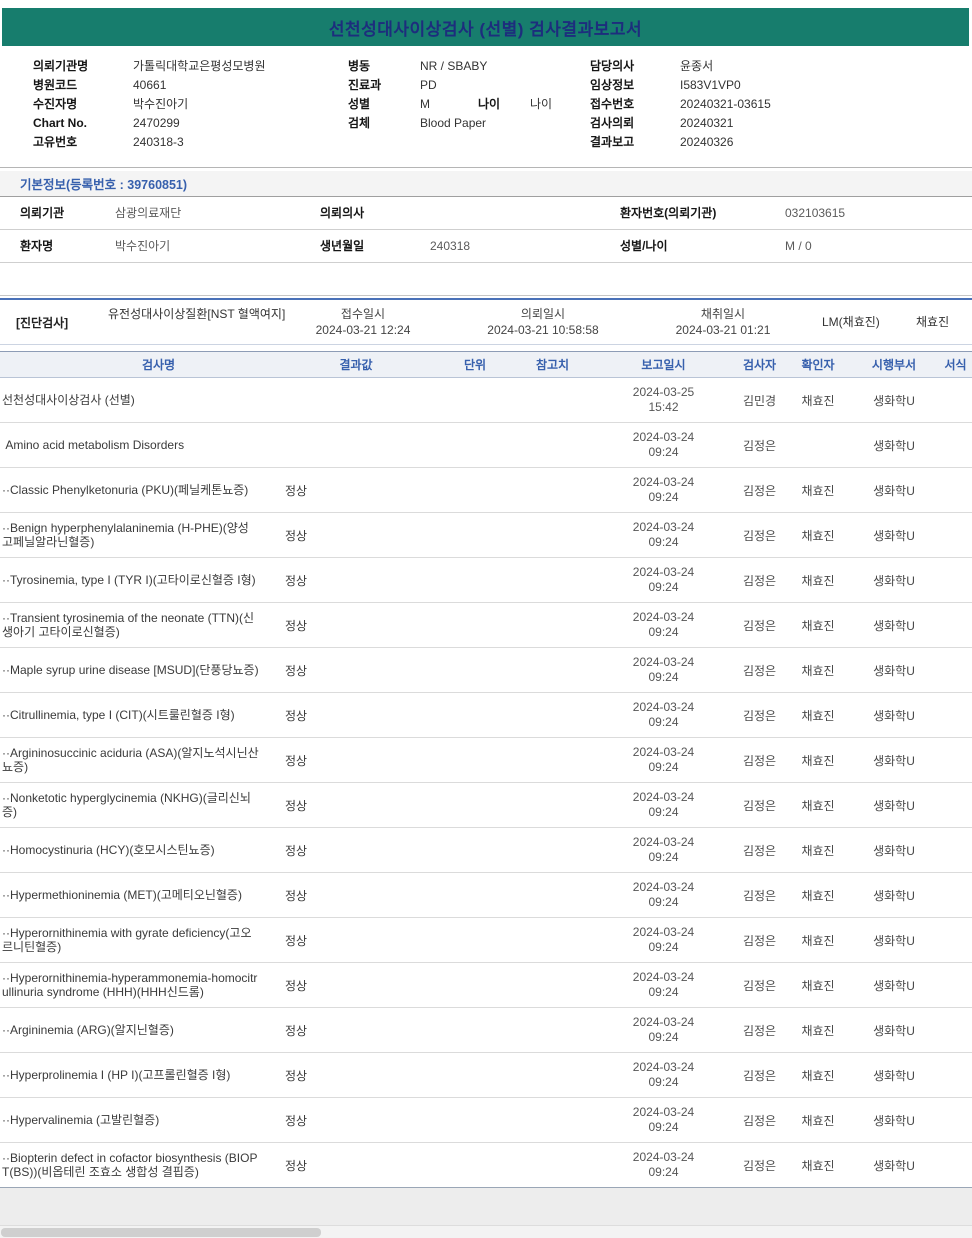  Describe the element at coordinates (136, 850) in the screenshot. I see `test-name-cell: ··Homocystinuria (HCY)(호모시스틴뇨증)` at that location.